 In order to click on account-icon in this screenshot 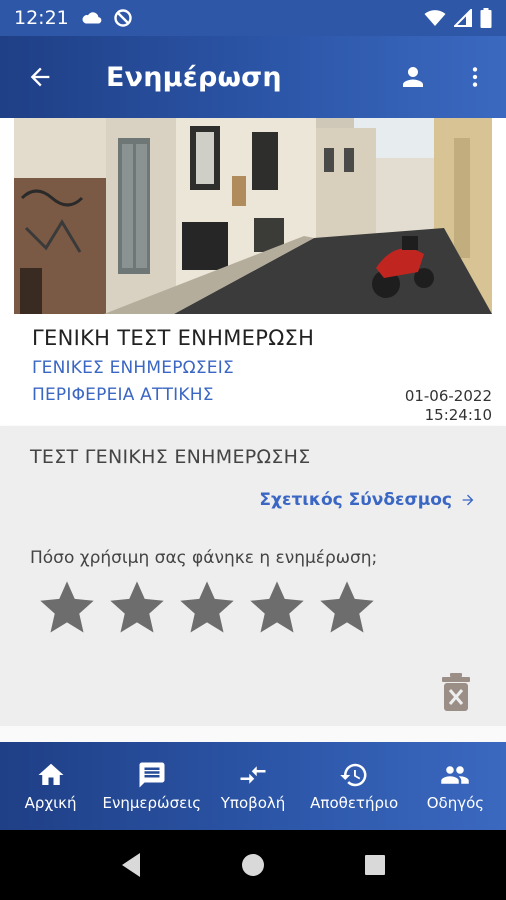, I will do `click(413, 77)`.